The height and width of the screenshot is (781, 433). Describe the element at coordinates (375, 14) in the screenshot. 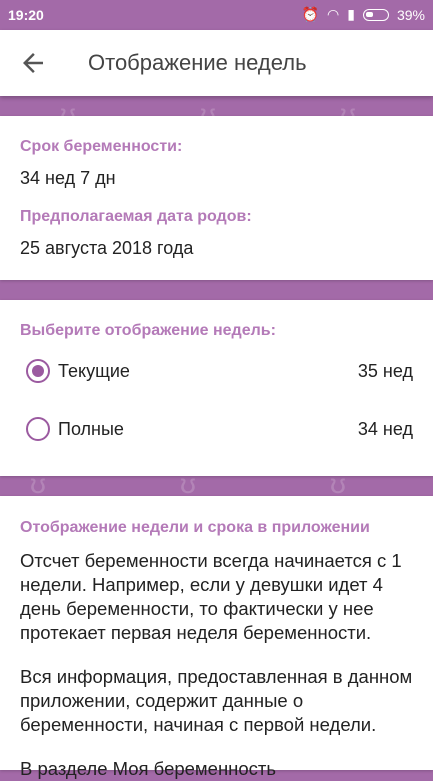

I see `battery-icon` at that location.